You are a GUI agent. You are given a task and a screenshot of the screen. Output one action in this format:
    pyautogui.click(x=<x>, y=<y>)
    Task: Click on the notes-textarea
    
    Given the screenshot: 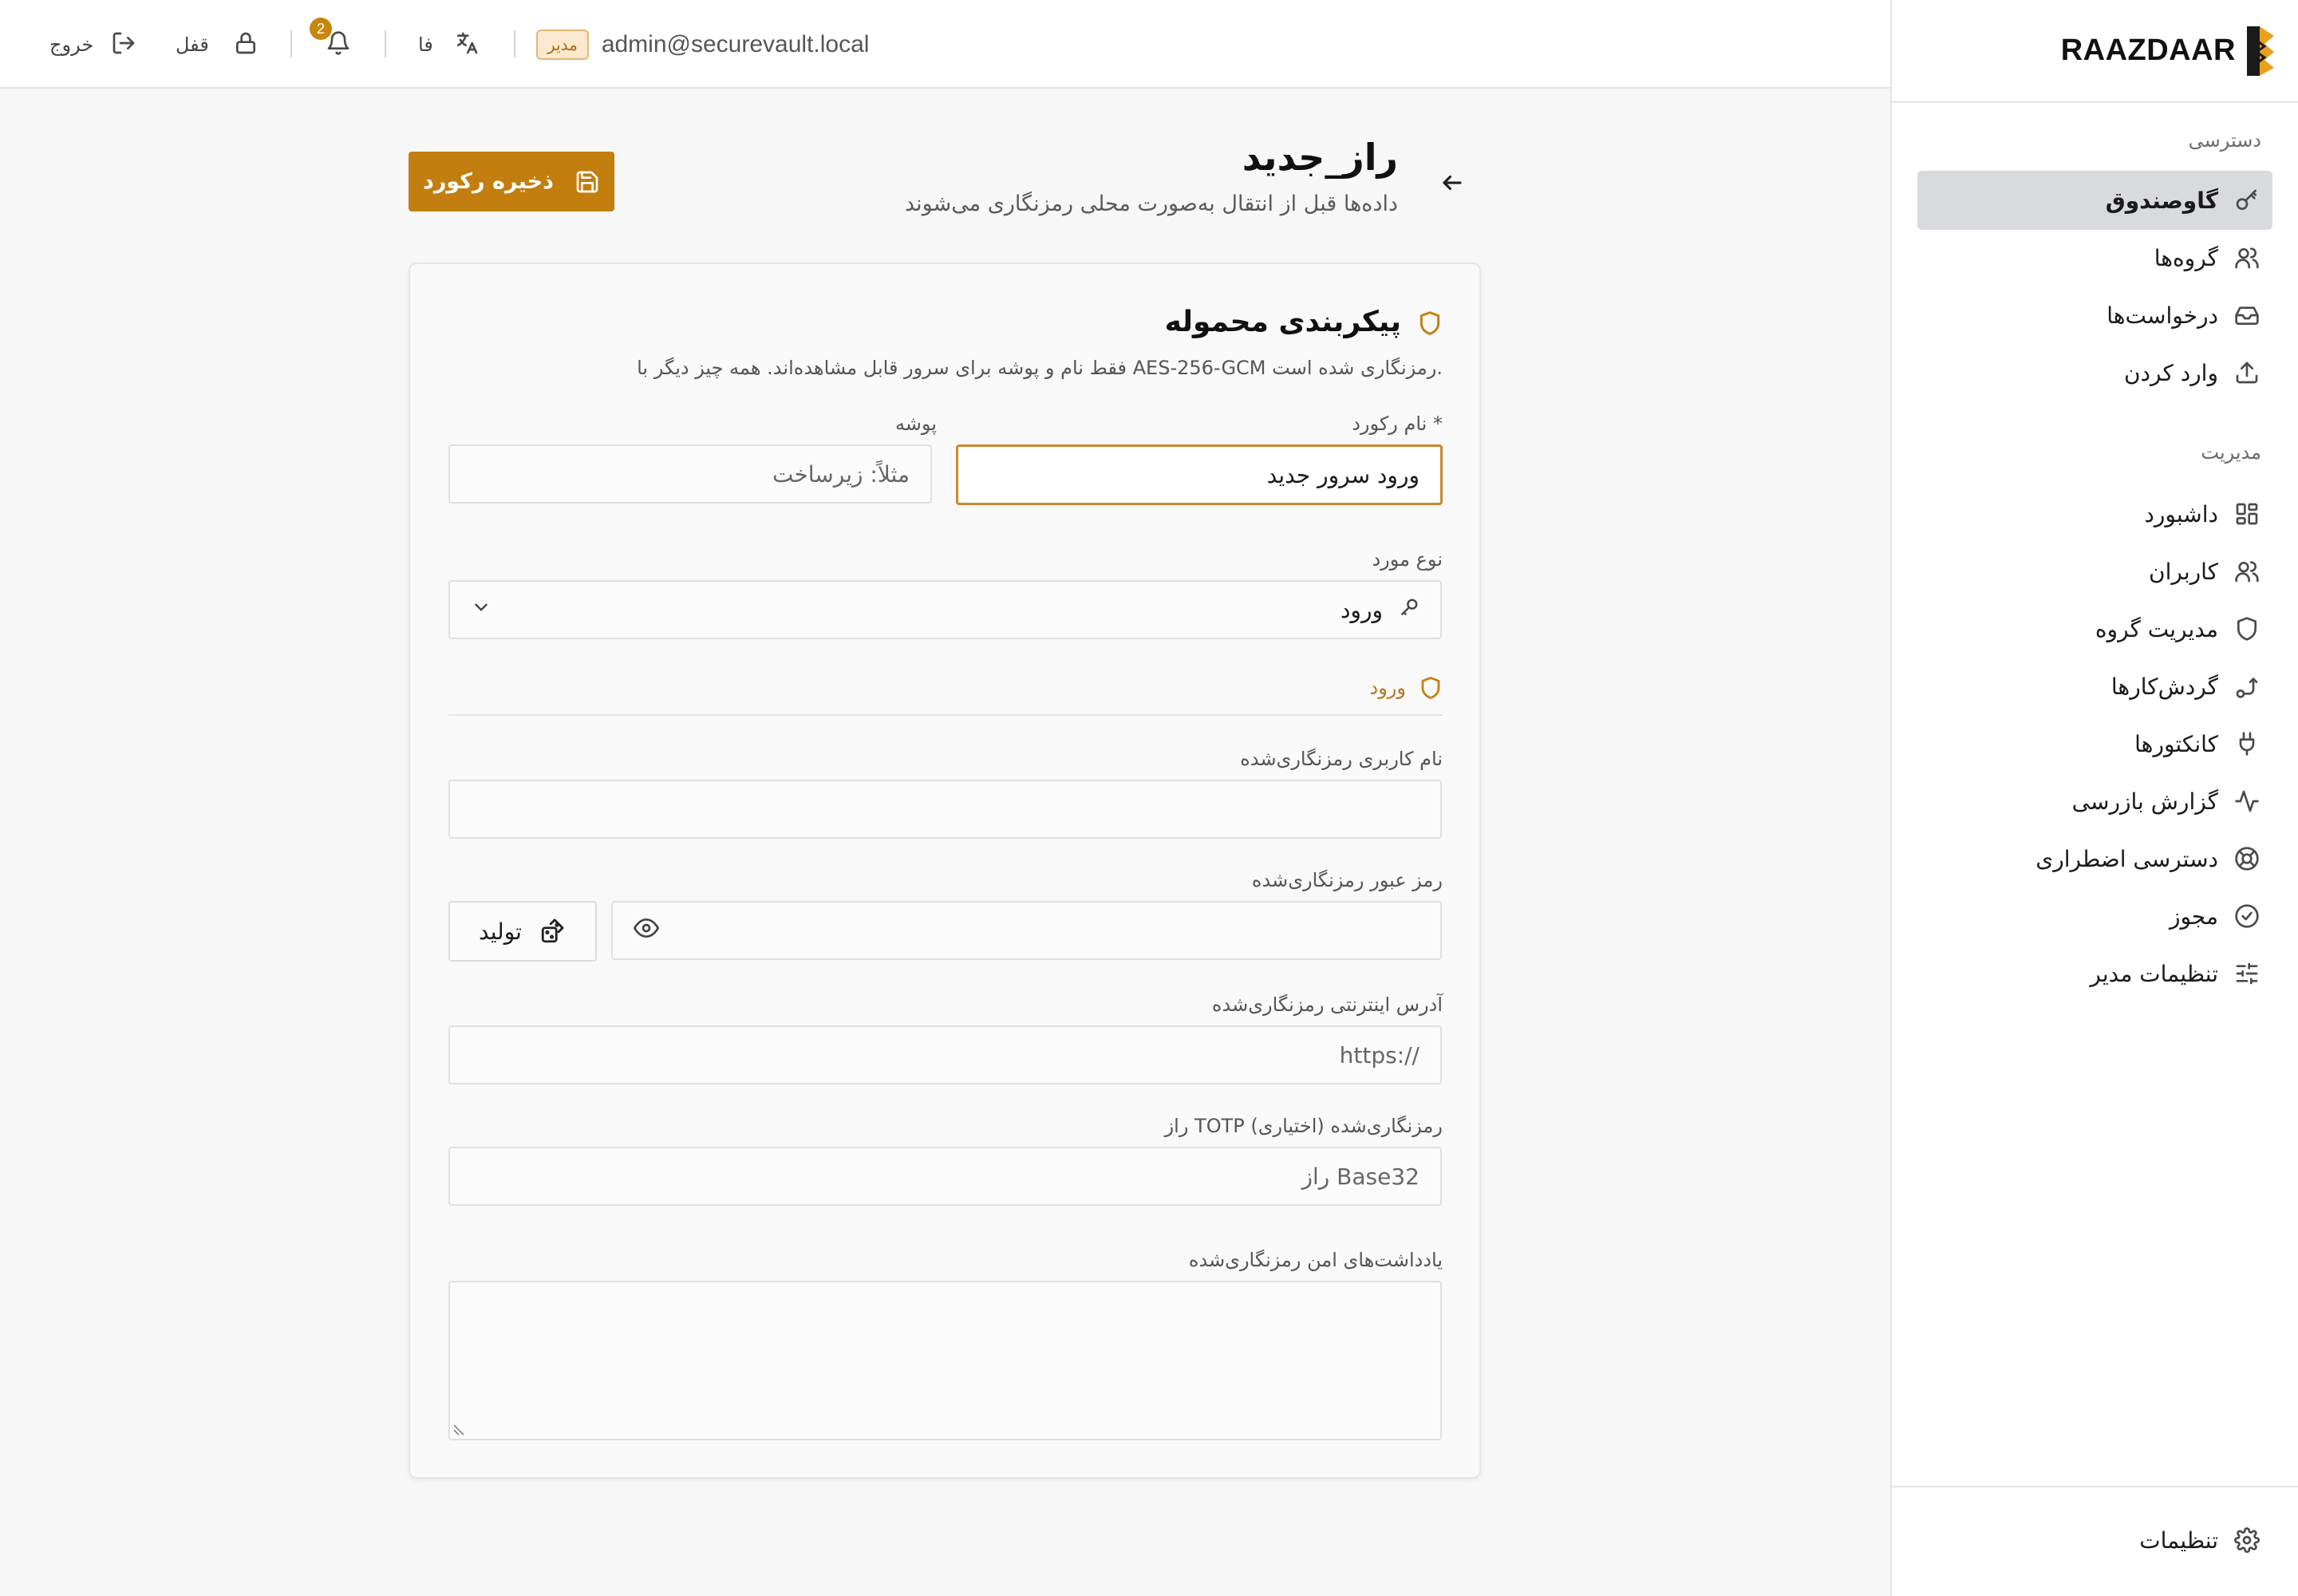 What is the action you would take?
    pyautogui.click(x=945, y=1360)
    